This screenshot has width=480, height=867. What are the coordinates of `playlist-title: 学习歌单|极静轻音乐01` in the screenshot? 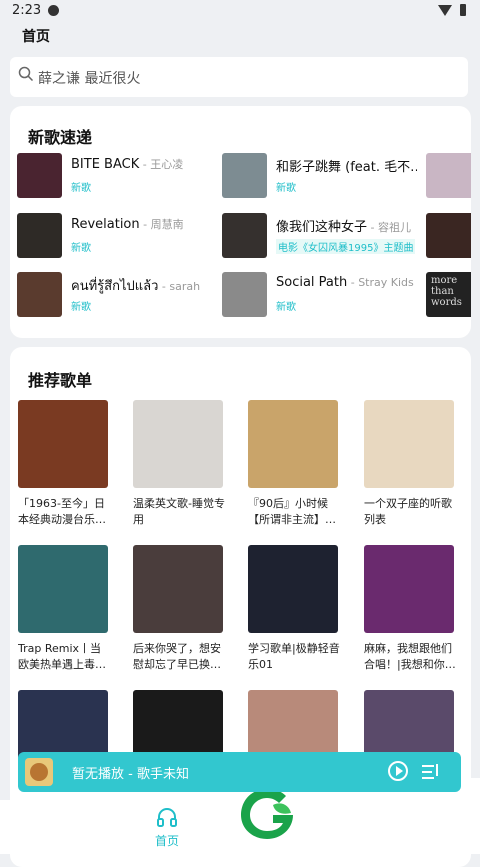 It's located at (294, 656).